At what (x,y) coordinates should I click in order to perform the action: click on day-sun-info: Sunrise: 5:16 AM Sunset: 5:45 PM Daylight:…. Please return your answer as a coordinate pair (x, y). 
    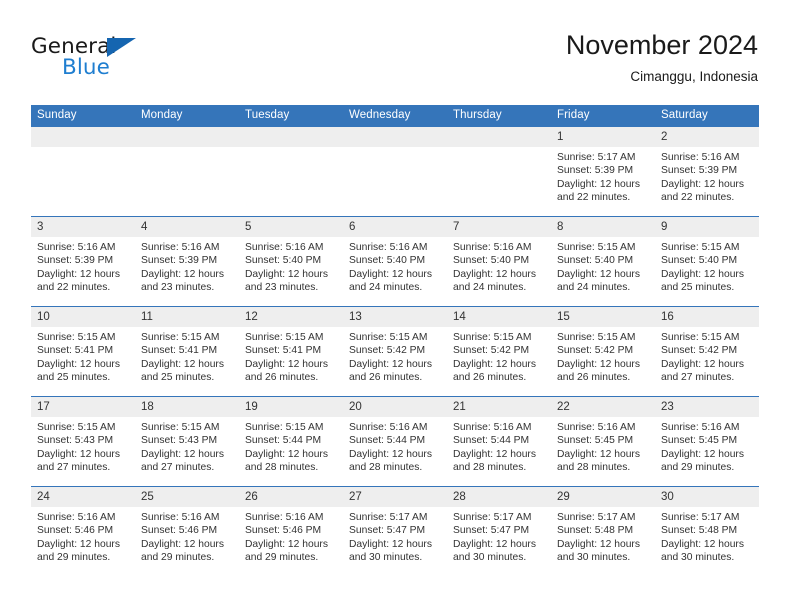
    Looking at the image, I should click on (603, 445).